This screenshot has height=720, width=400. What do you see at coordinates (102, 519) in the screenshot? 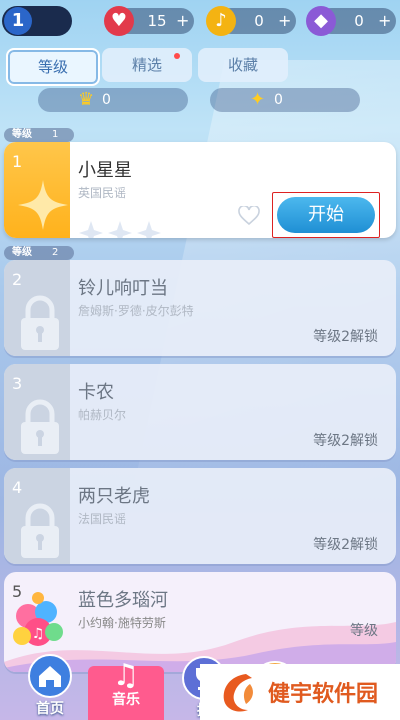
I see `song-artist: 法国民谣` at bounding box center [102, 519].